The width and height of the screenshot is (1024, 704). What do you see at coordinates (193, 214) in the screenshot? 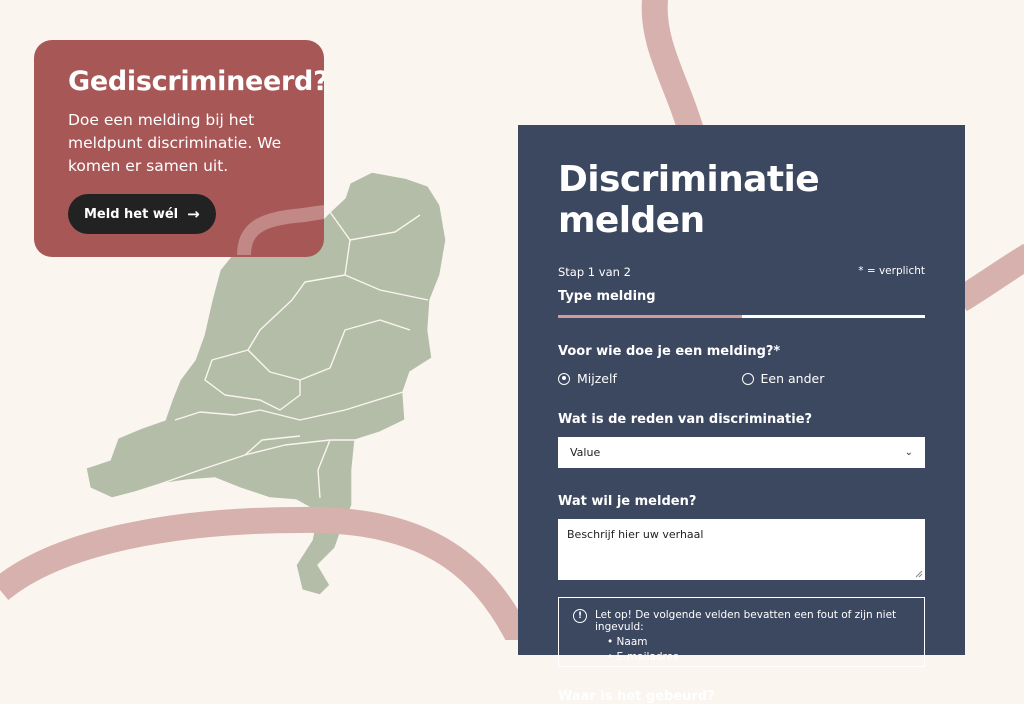
I see `arrow-right-icon: →` at bounding box center [193, 214].